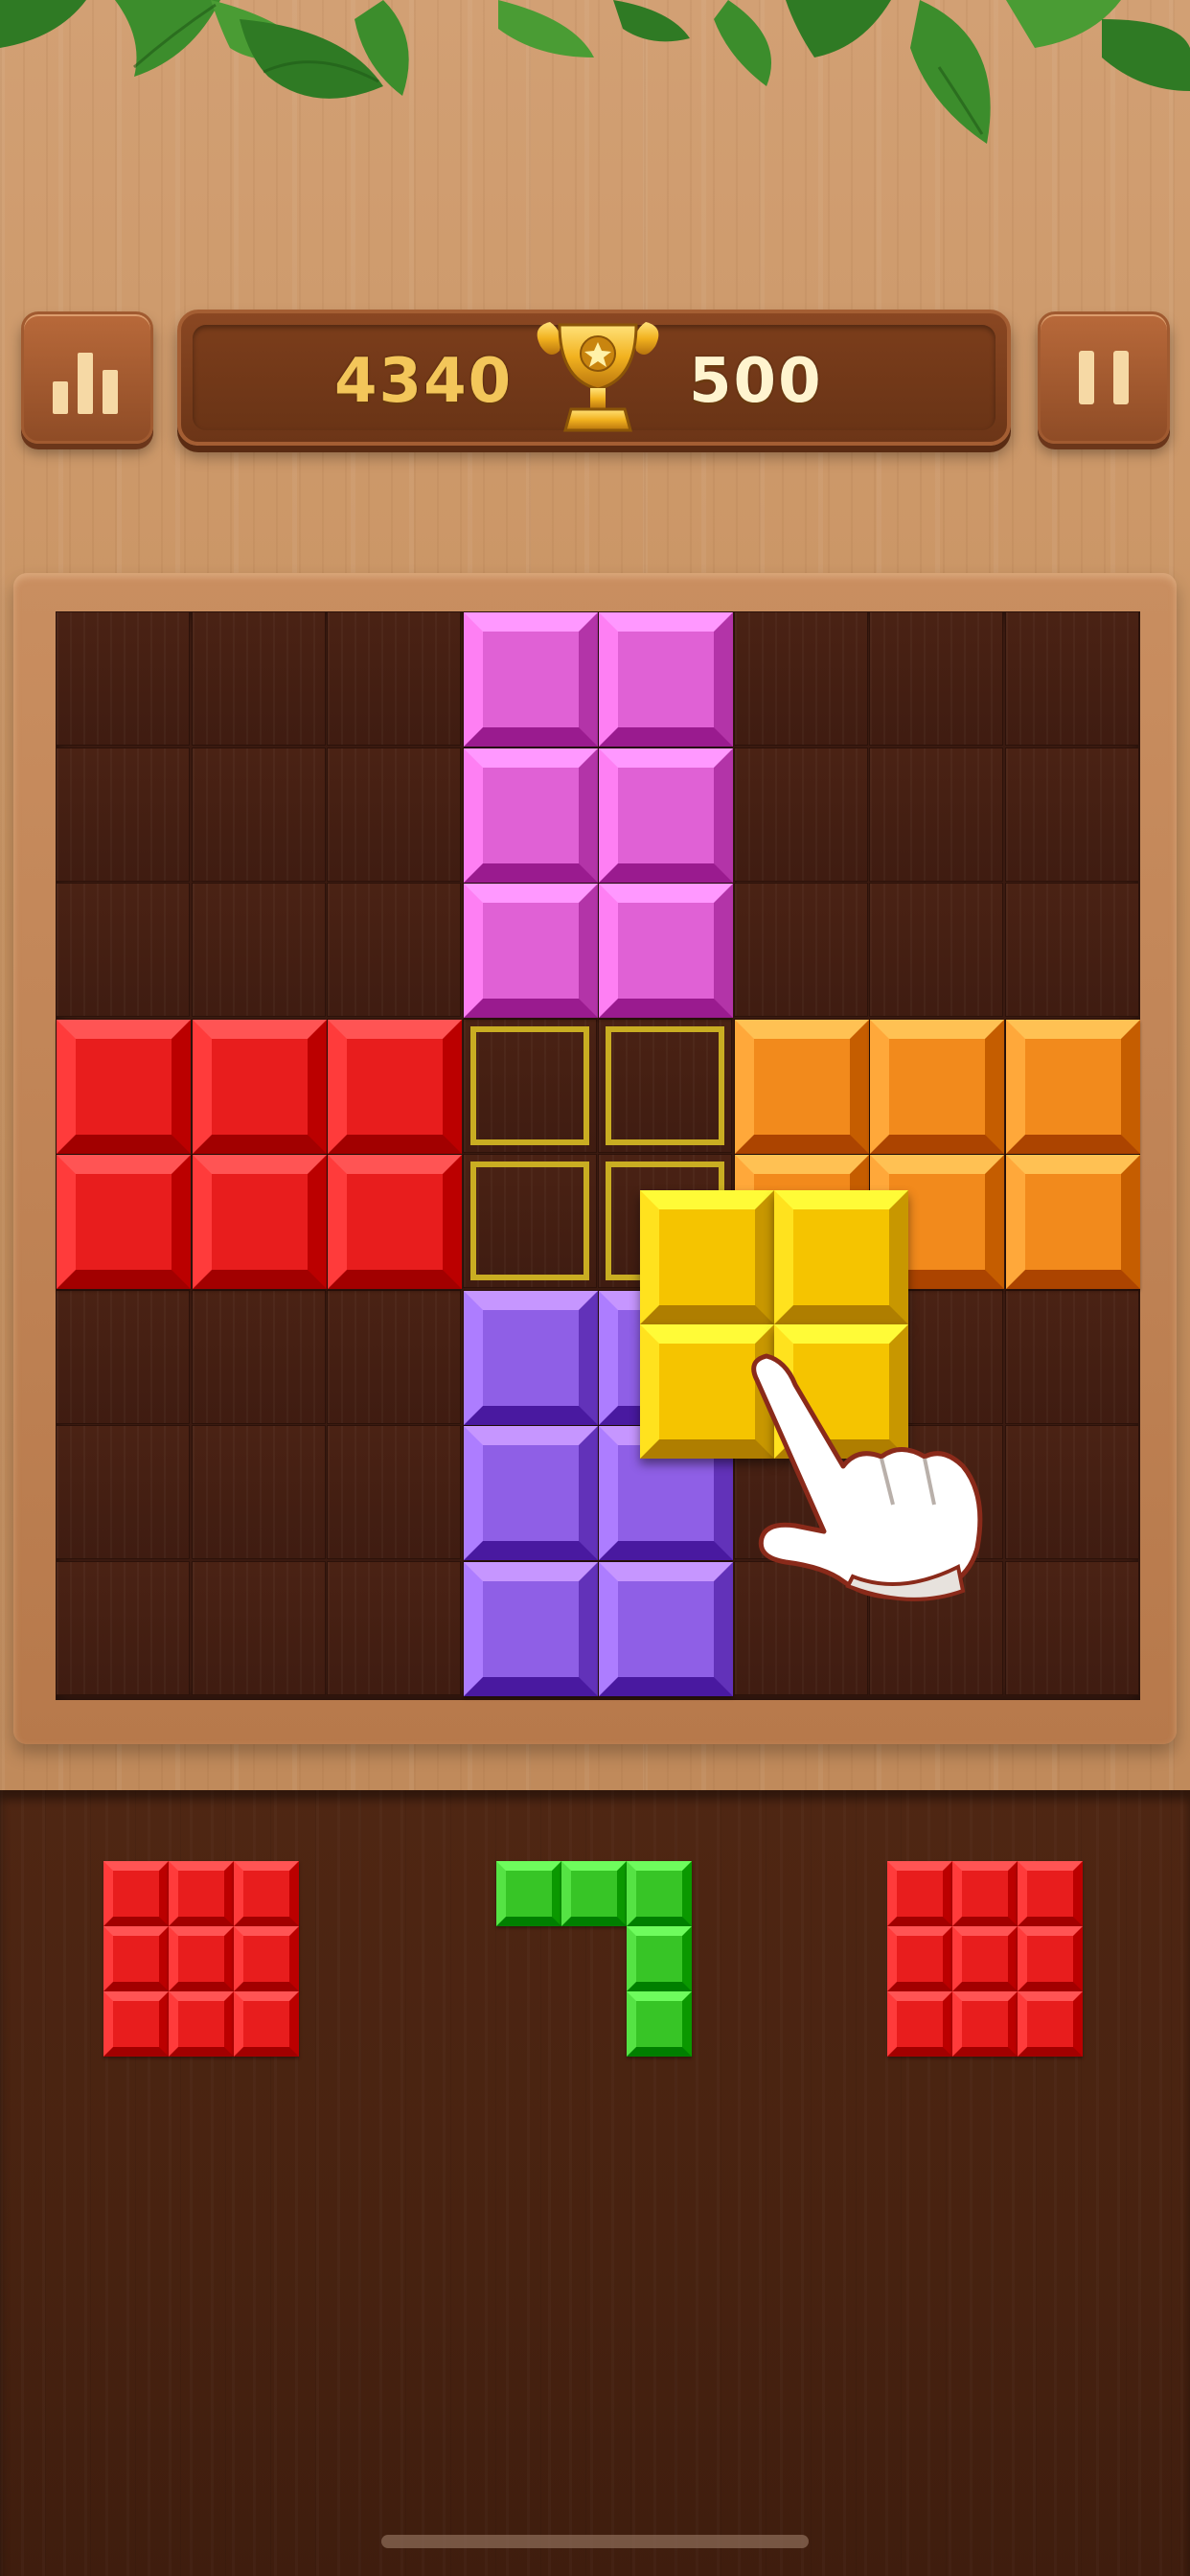 The height and width of the screenshot is (2576, 1190). Describe the element at coordinates (86, 383) in the screenshot. I see `bar-chart-icon` at that location.